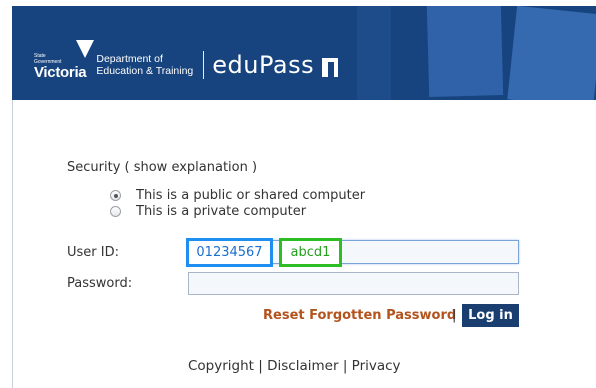  I want to click on password-label: Password:, so click(100, 283).